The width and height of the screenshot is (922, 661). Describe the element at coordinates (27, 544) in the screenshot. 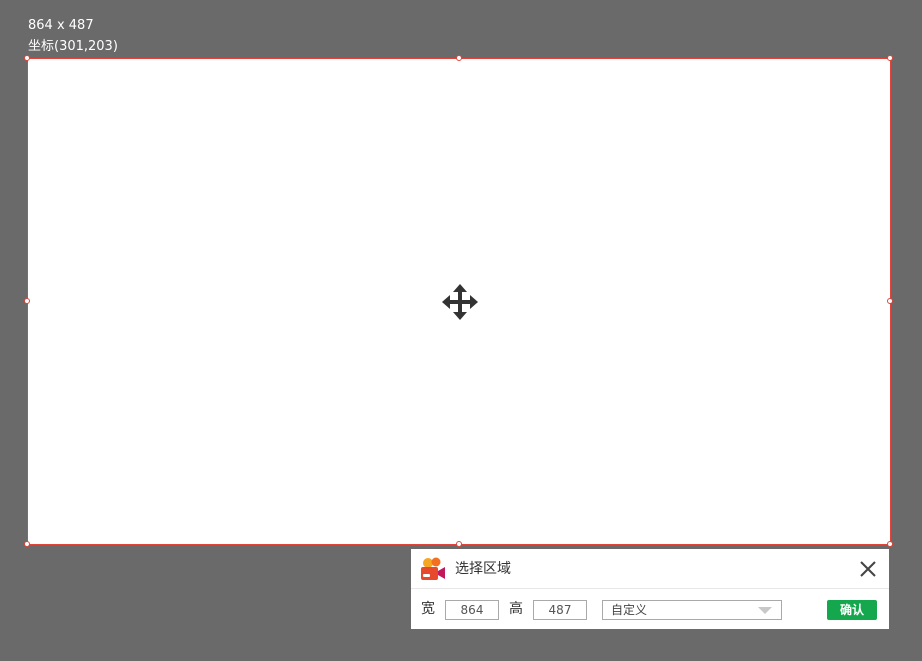

I see `resize-handle-bottom-left` at that location.